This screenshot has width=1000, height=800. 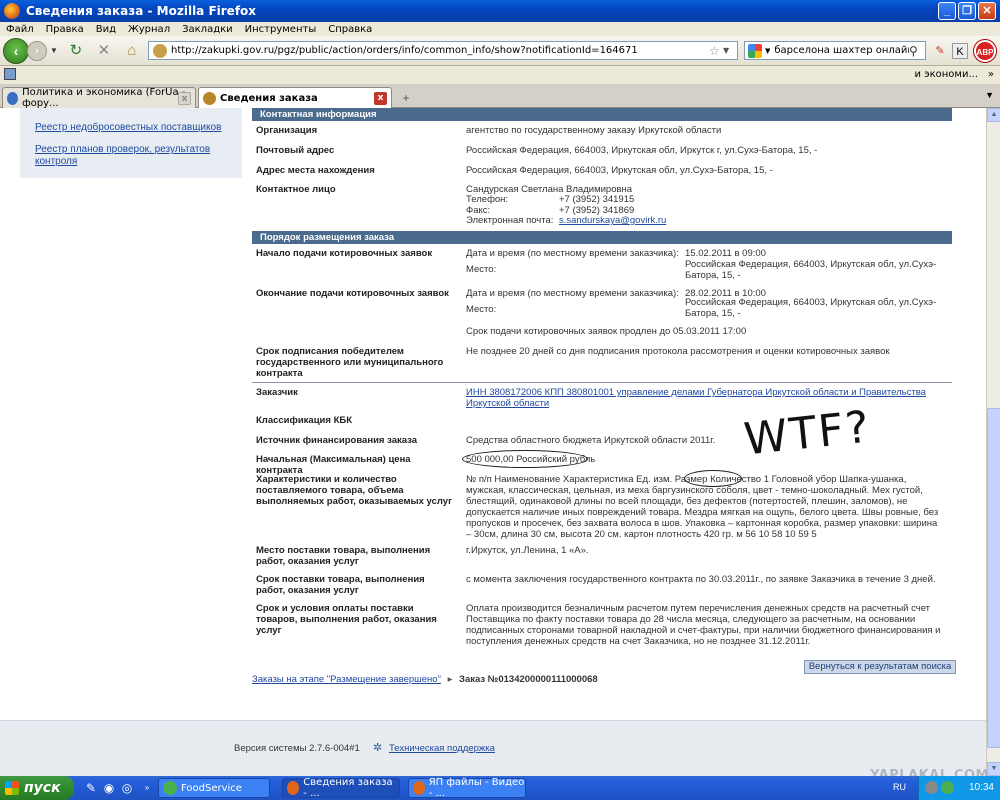 What do you see at coordinates (993, 115) in the screenshot?
I see `scroll-up-icon: ▲` at bounding box center [993, 115].